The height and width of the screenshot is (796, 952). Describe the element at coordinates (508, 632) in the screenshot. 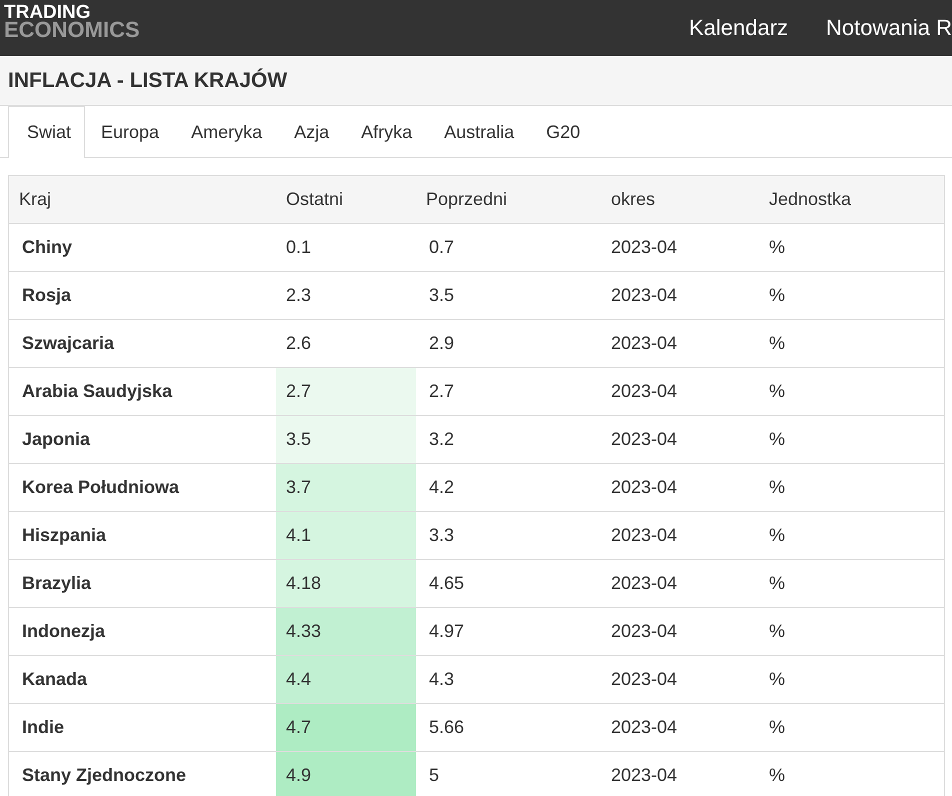

I see `previous-value-cell: 4.97` at that location.